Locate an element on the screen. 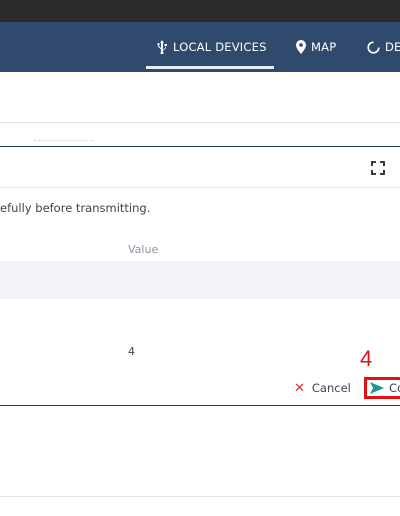  fullscreen-icon is located at coordinates (378, 168).